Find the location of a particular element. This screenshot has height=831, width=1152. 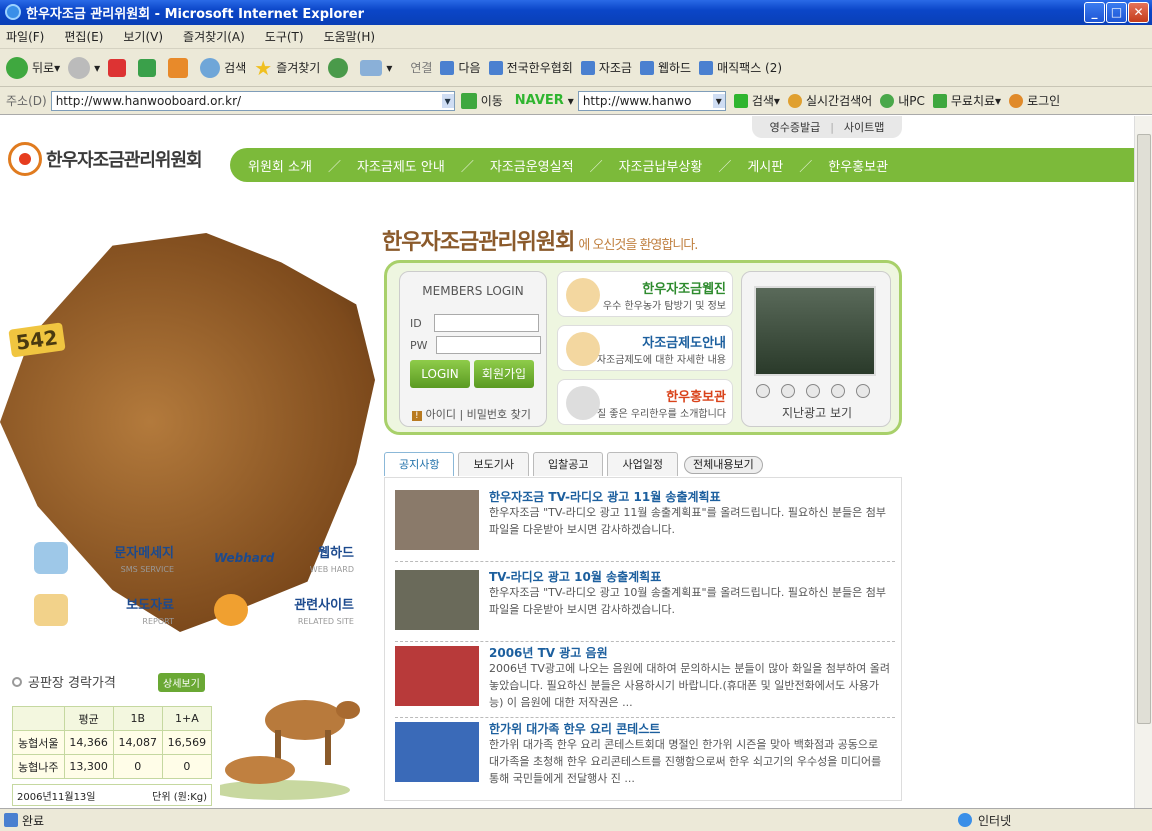

id-input is located at coordinates (486, 323).